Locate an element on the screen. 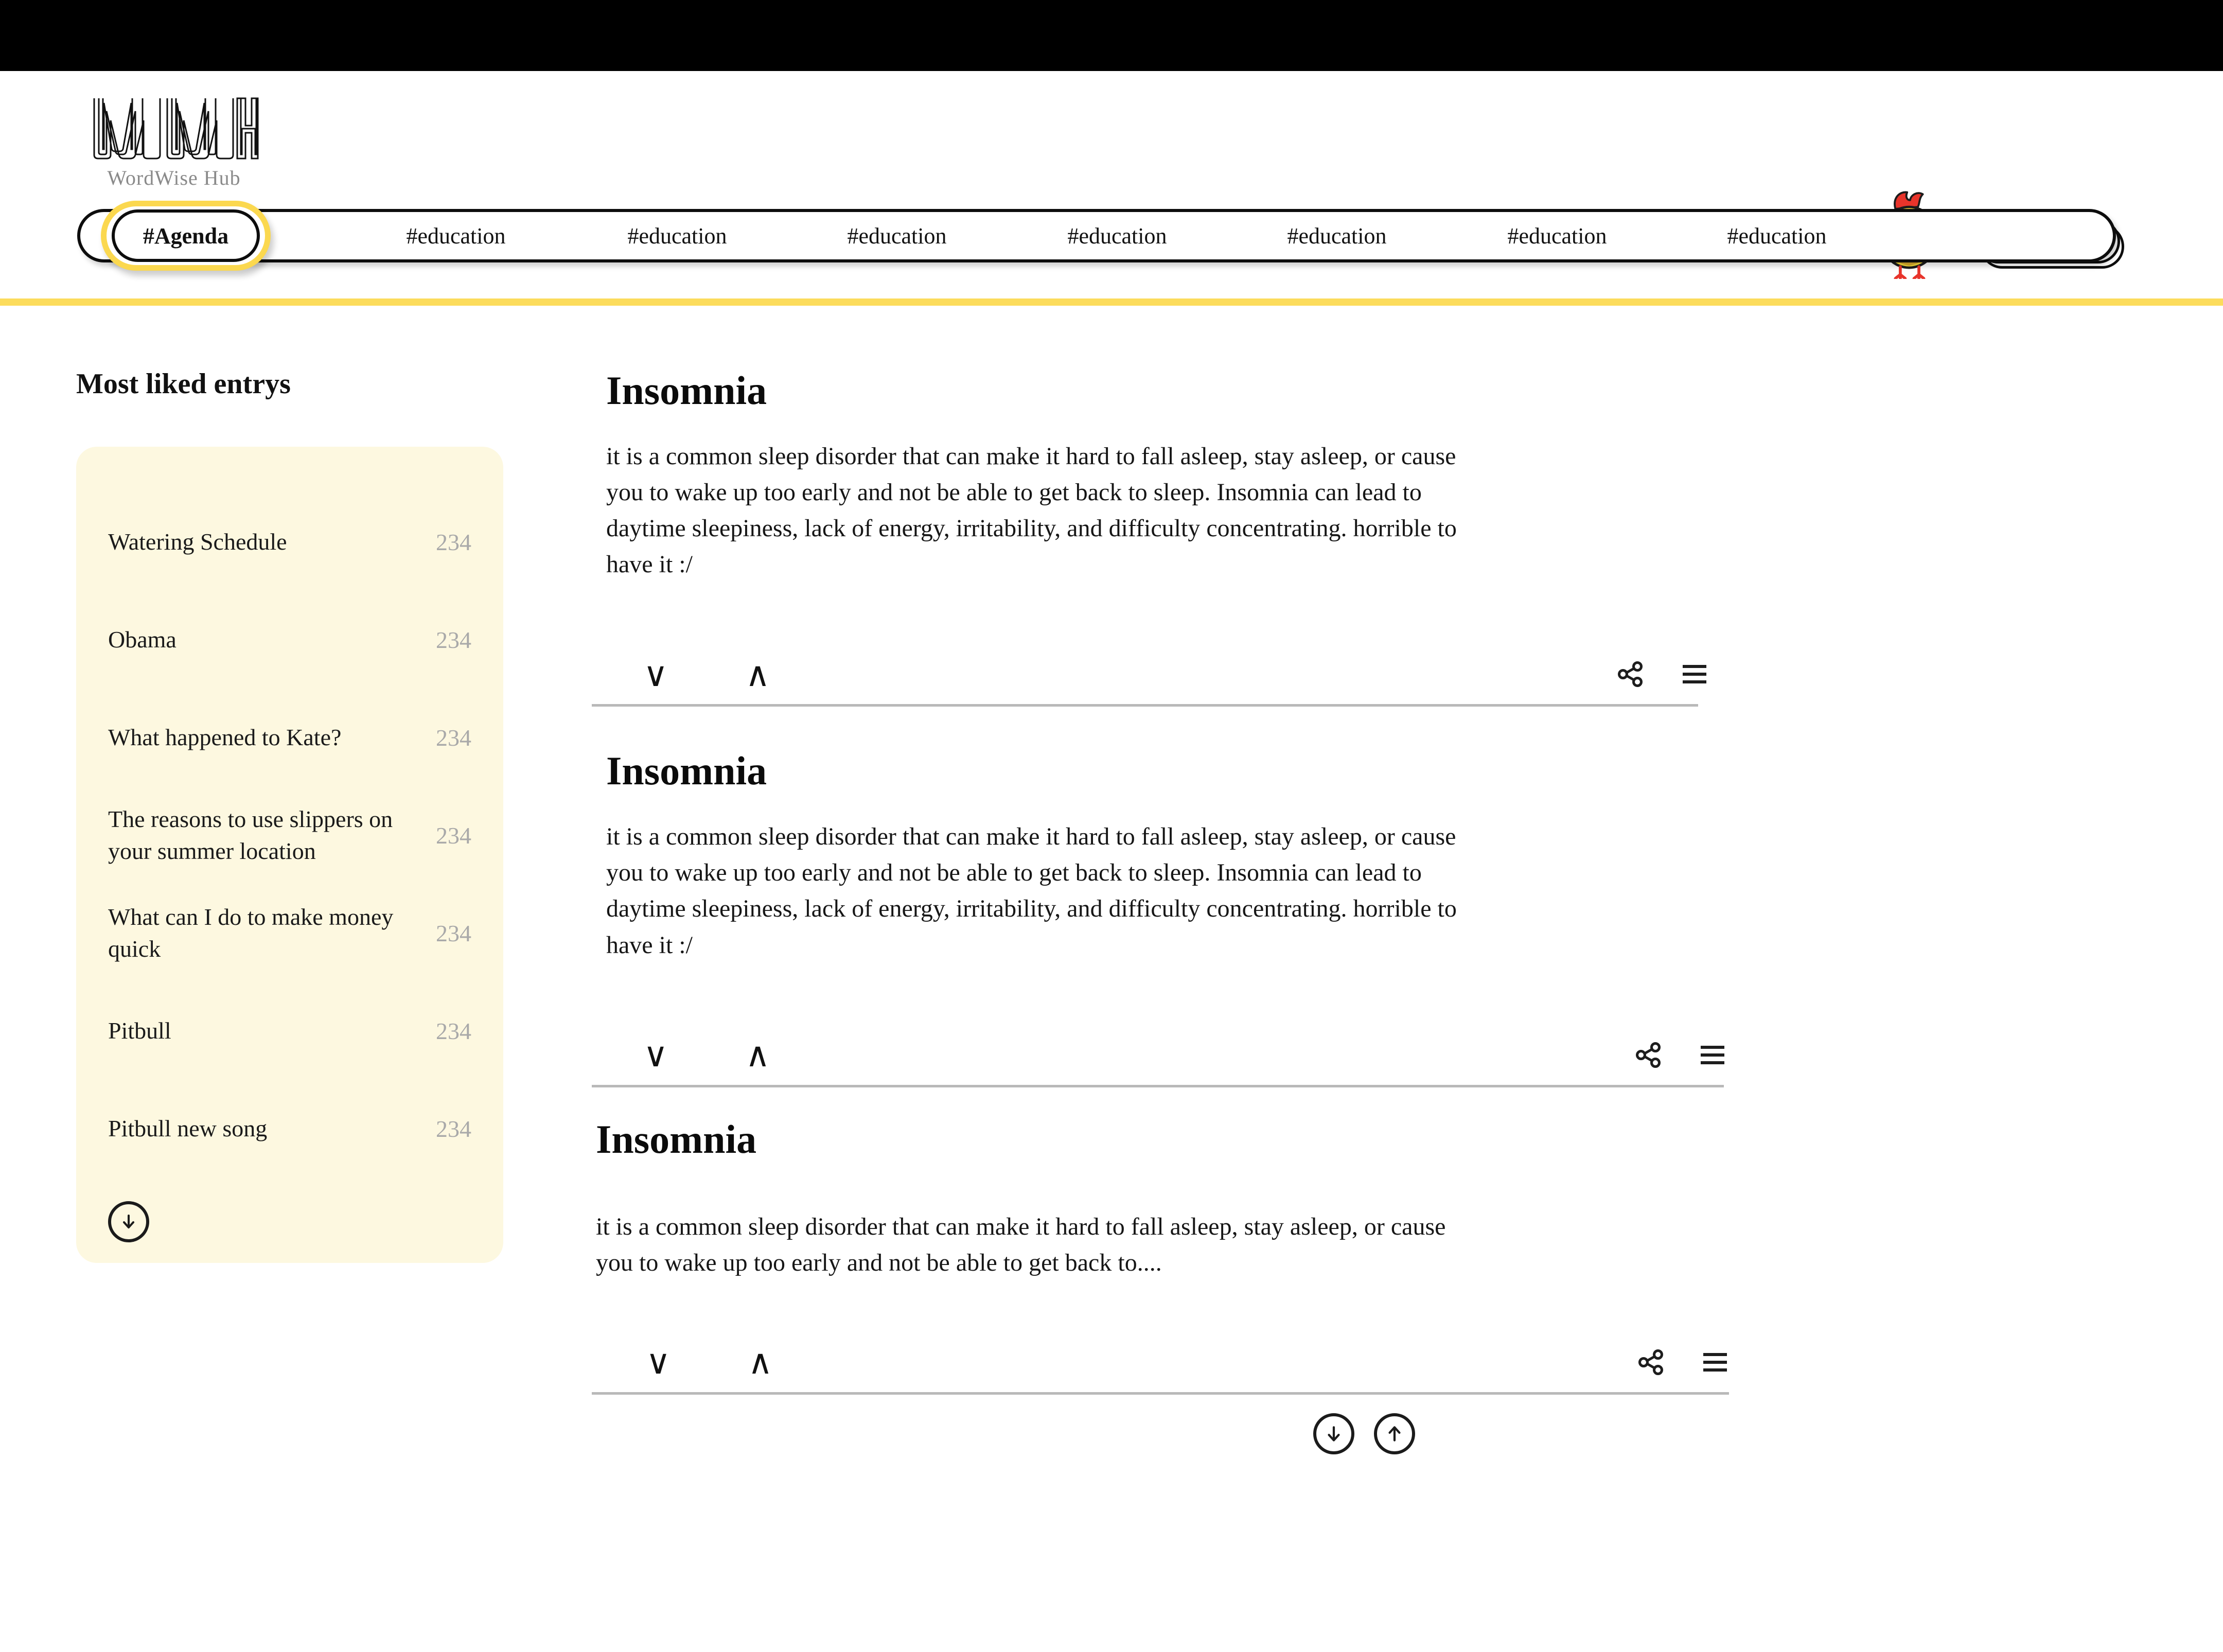  tag-item-5: #education is located at coordinates (1557, 236).